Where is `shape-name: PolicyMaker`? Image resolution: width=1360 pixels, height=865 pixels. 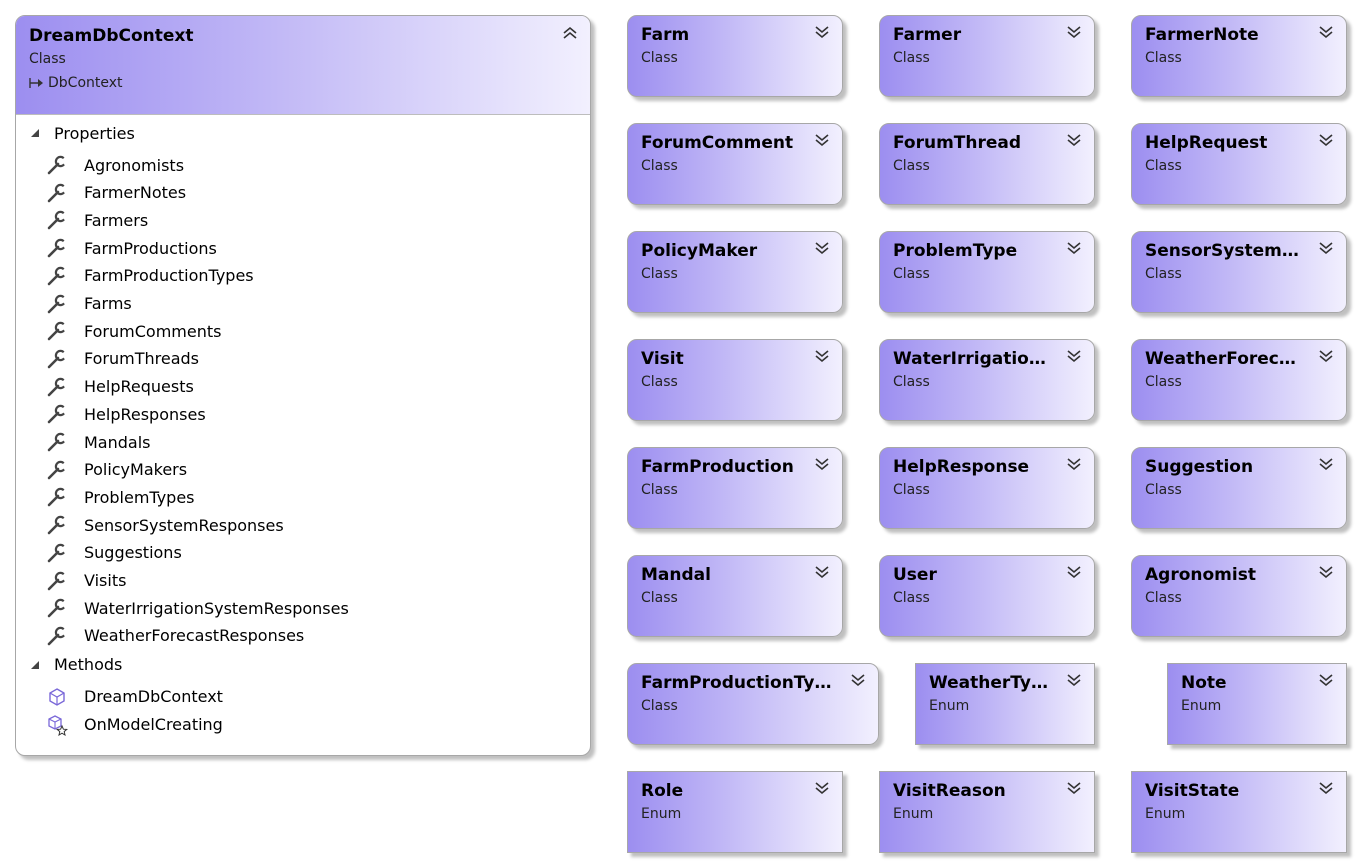 shape-name: PolicyMaker is located at coordinates (699, 251).